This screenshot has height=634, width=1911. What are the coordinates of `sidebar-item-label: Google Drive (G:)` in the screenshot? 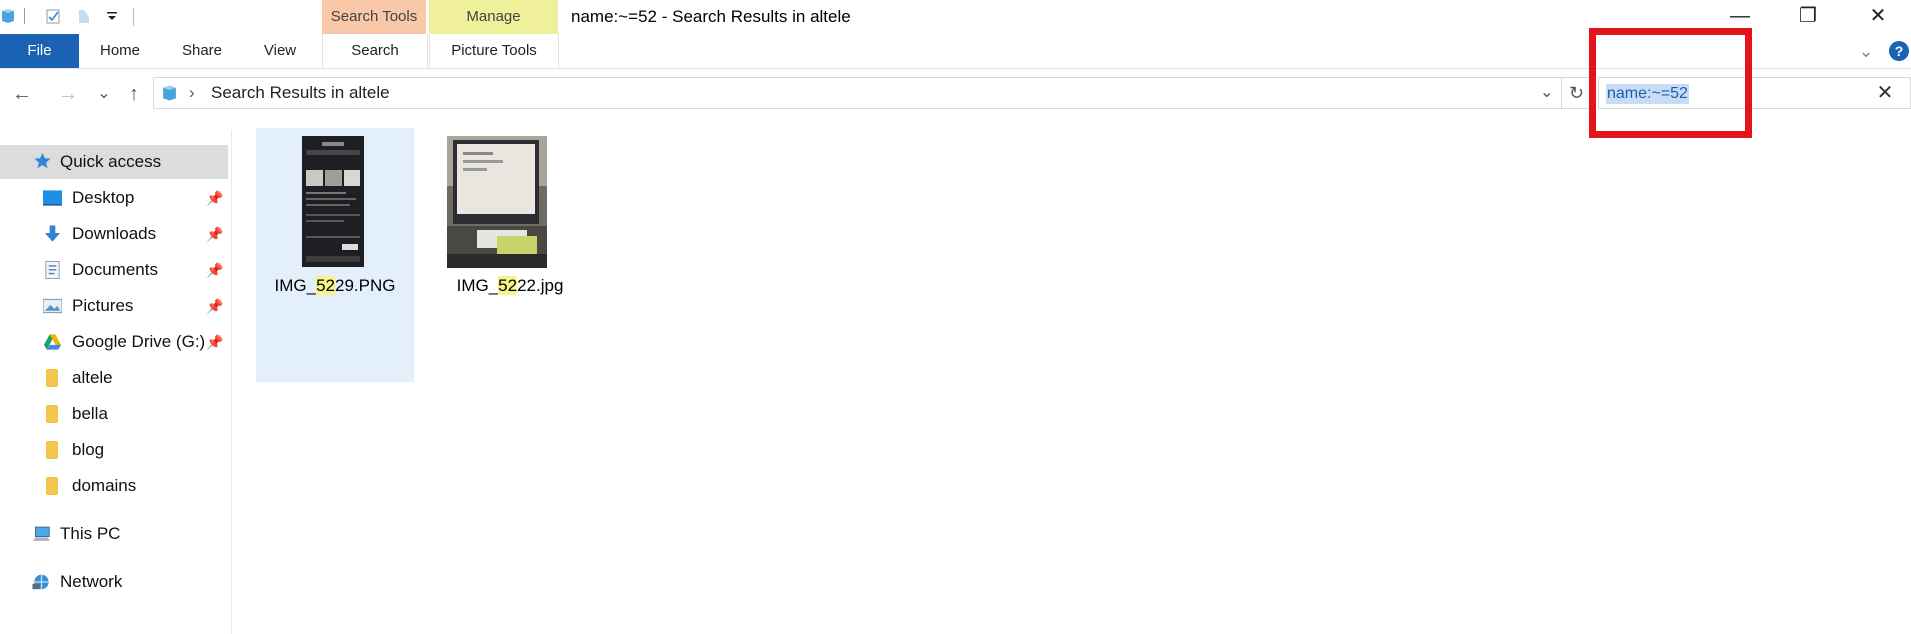 It's located at (139, 341).